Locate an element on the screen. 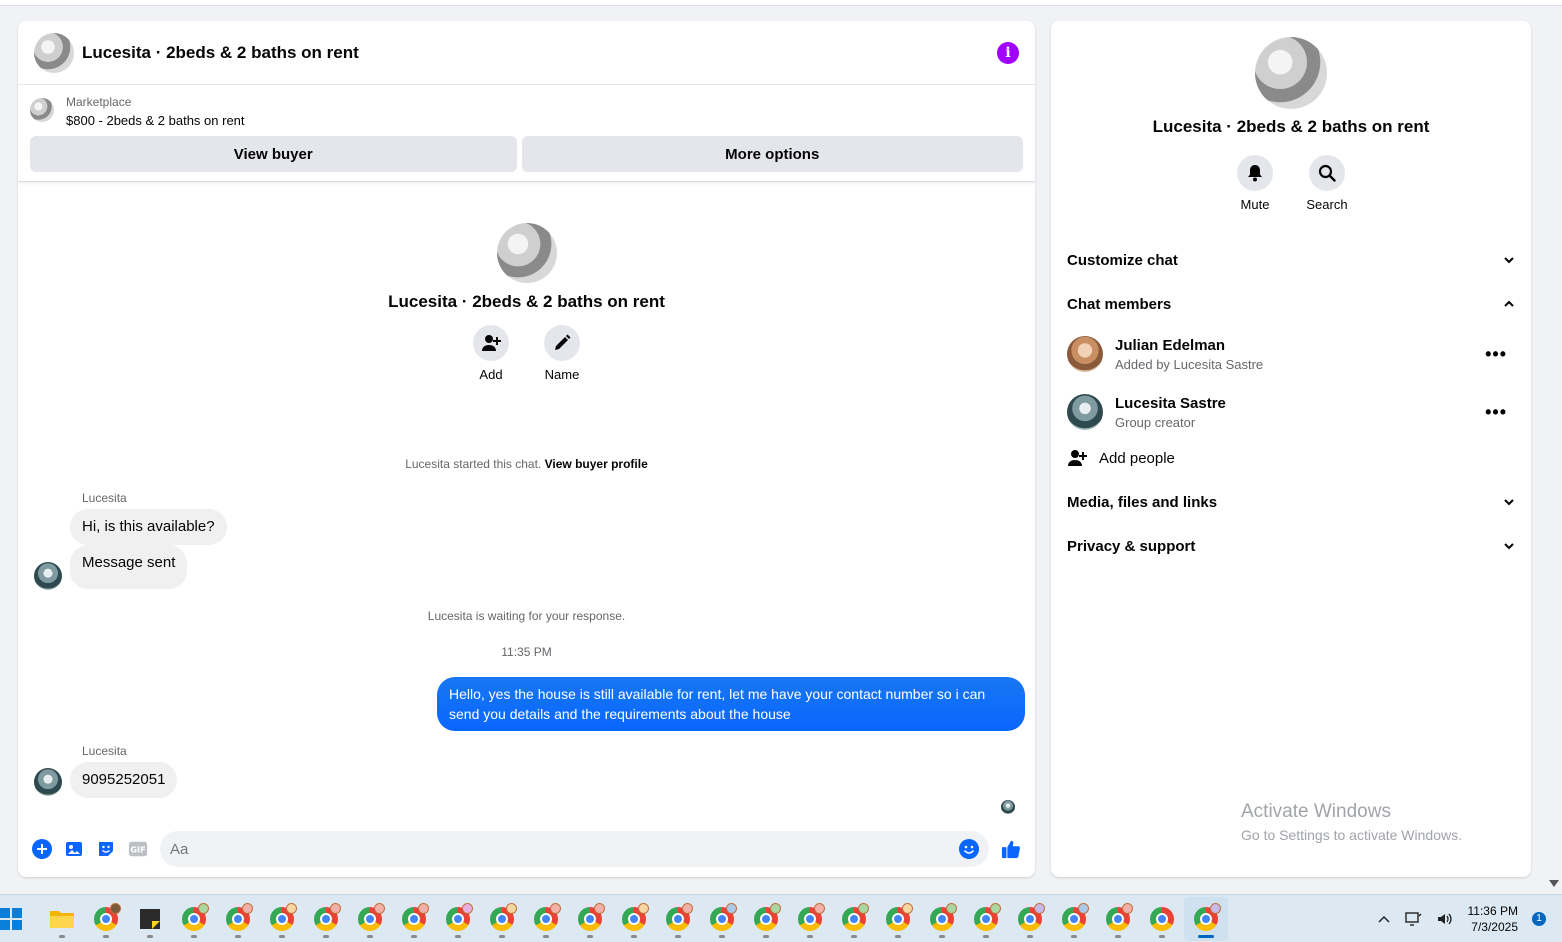 The width and height of the screenshot is (1562, 942). group-title: Lucesita · 2beds & 2 baths on rent is located at coordinates (1291, 126).